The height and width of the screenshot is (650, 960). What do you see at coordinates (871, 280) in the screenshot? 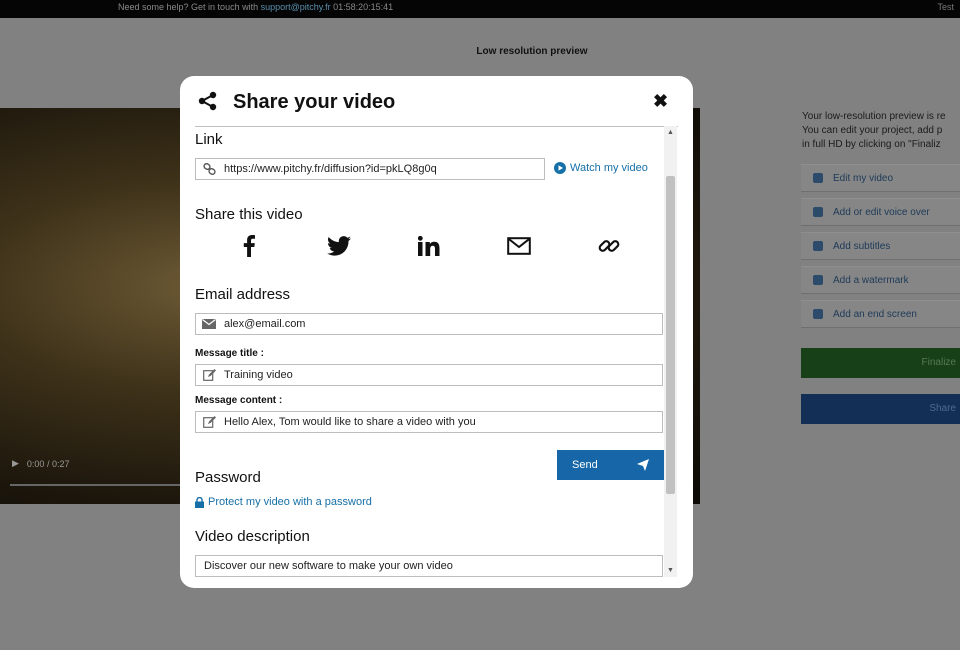
I see `action-label: Add a watermark` at bounding box center [871, 280].